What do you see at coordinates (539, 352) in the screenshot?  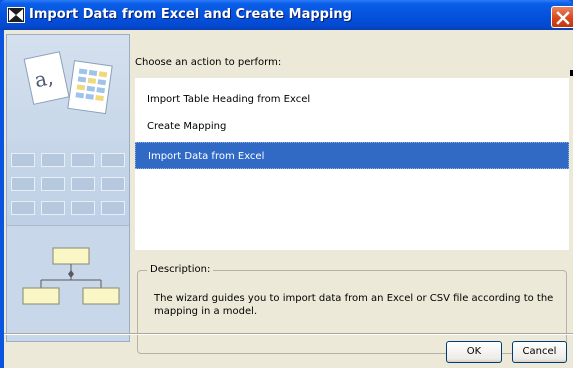 I see `cancel-button: Cancel` at bounding box center [539, 352].